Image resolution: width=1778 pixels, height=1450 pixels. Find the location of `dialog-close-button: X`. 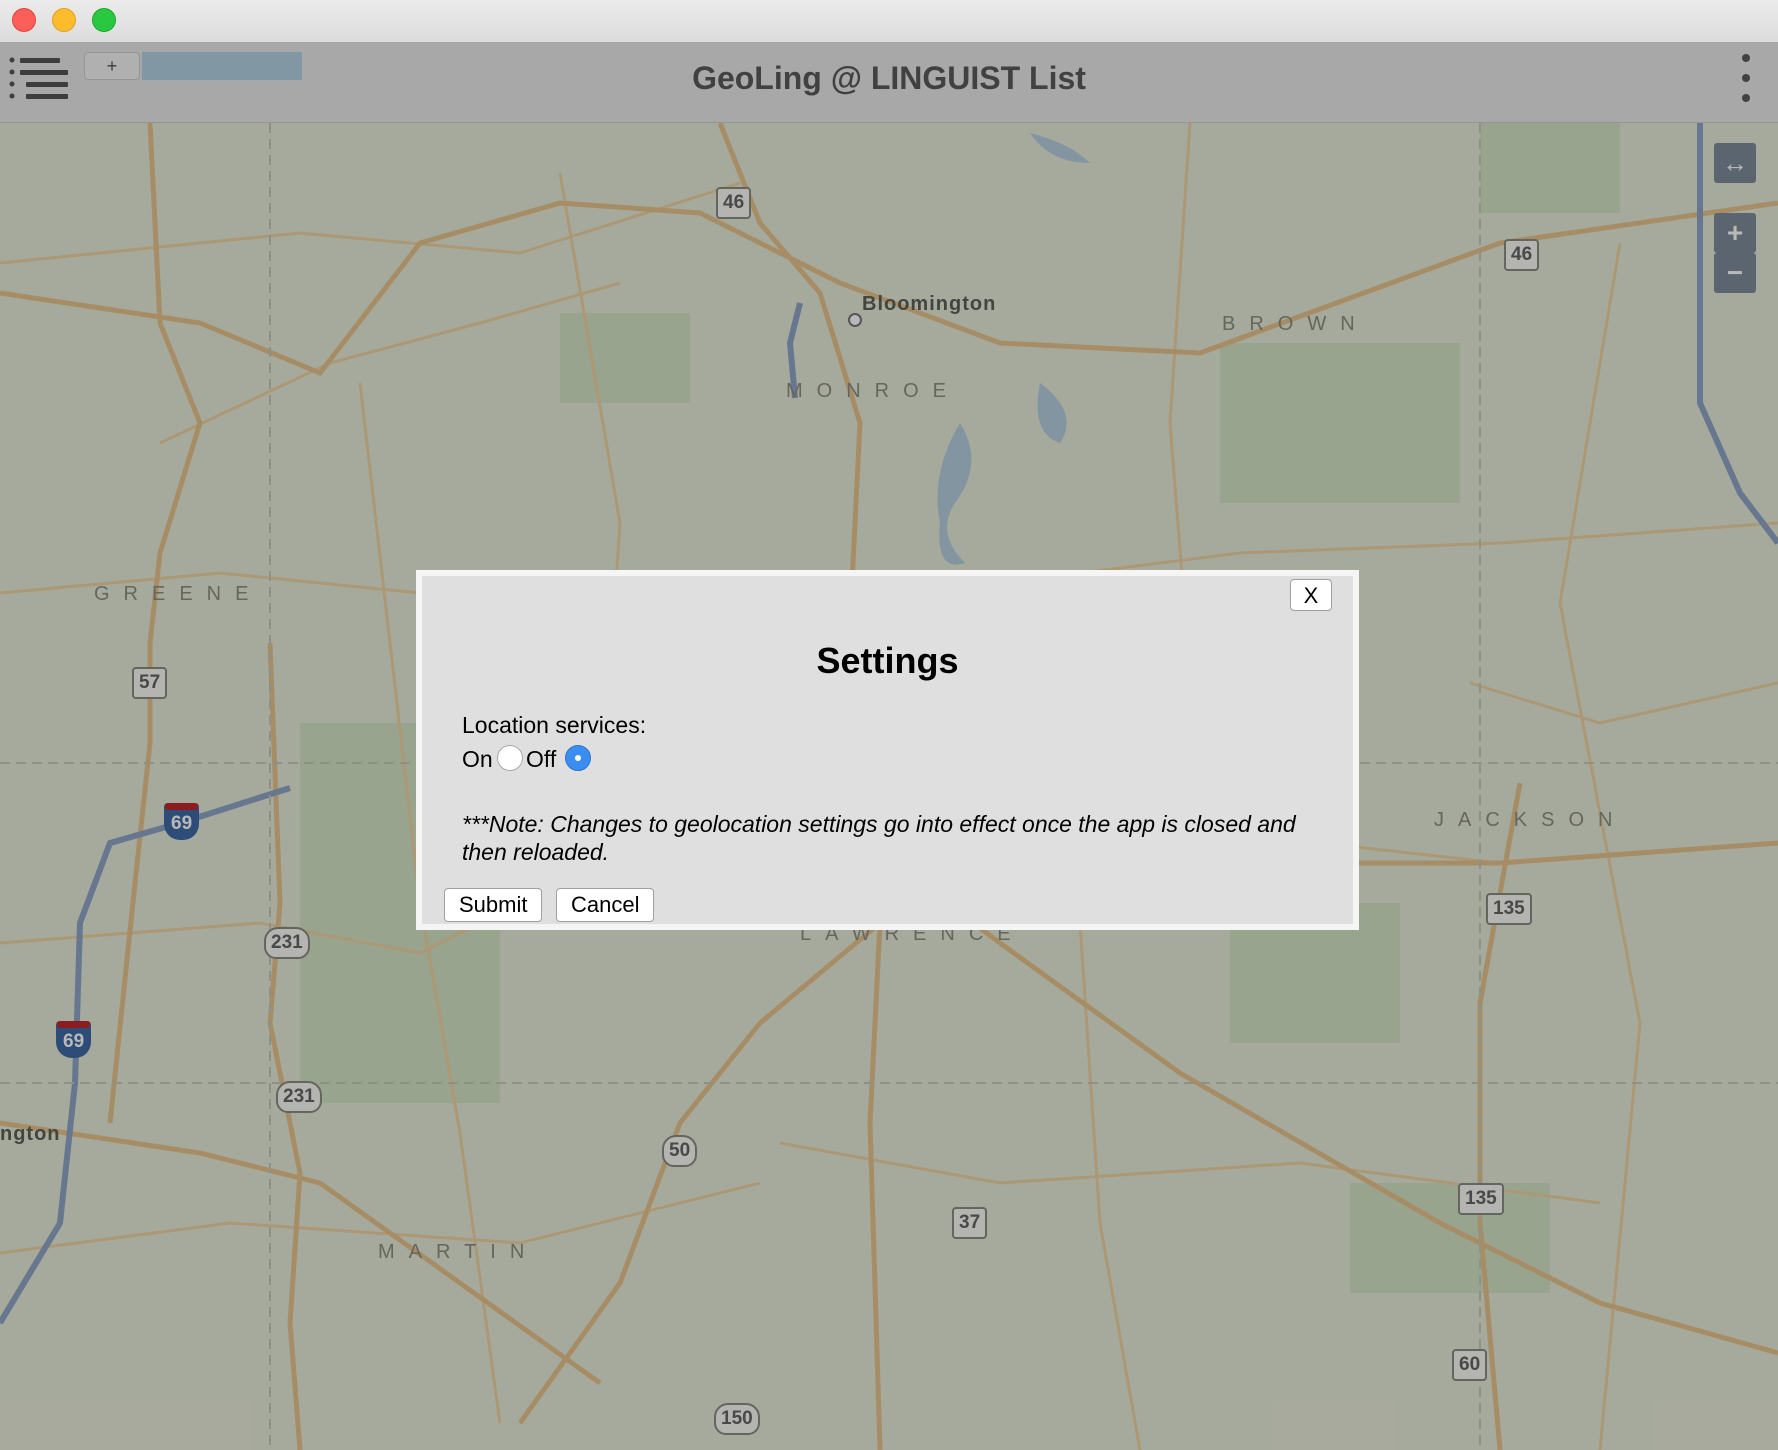

dialog-close-button: X is located at coordinates (1311, 595).